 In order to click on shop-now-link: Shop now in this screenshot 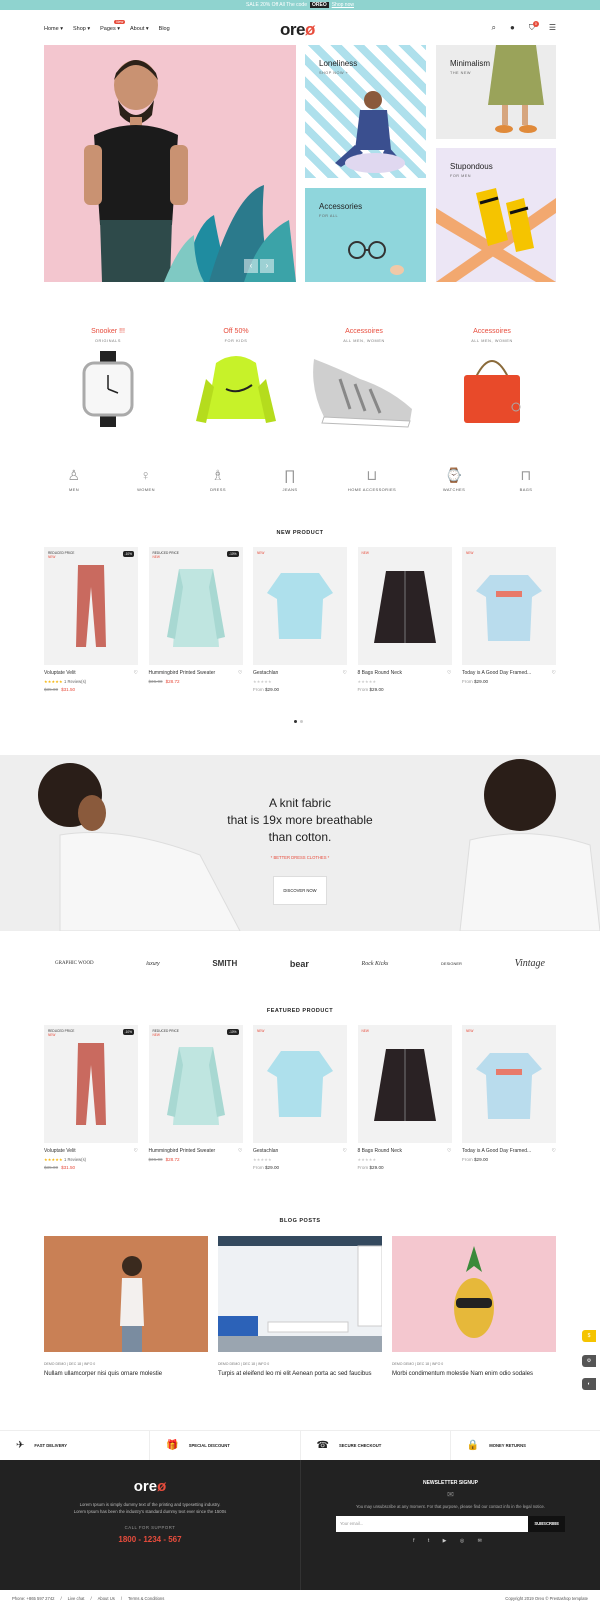, I will do `click(343, 5)`.